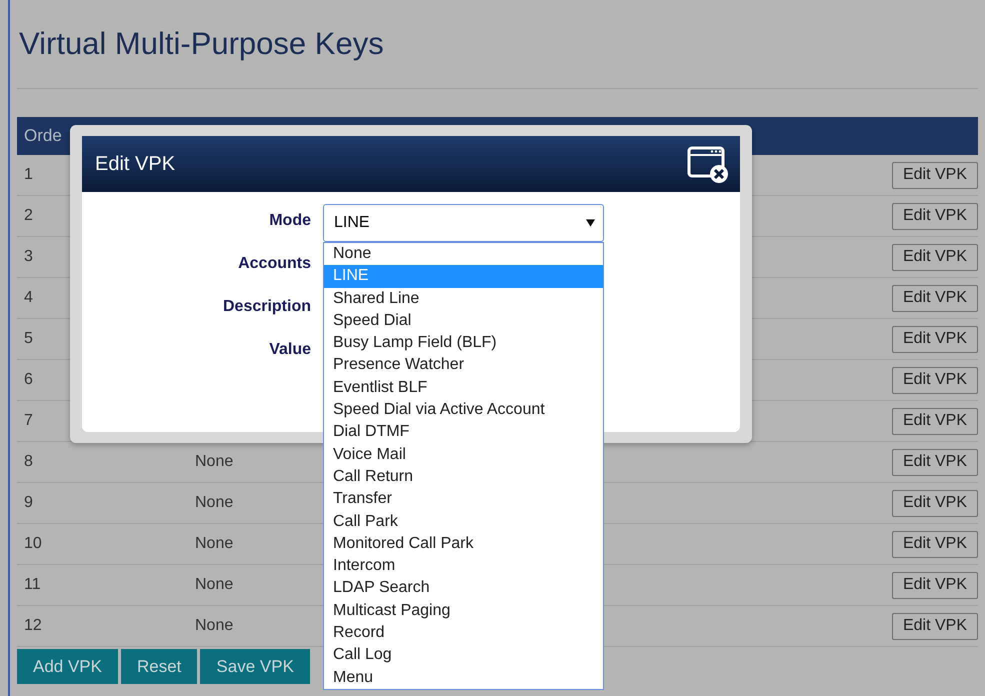  Describe the element at coordinates (28, 257) in the screenshot. I see `table-cell: 3` at that location.